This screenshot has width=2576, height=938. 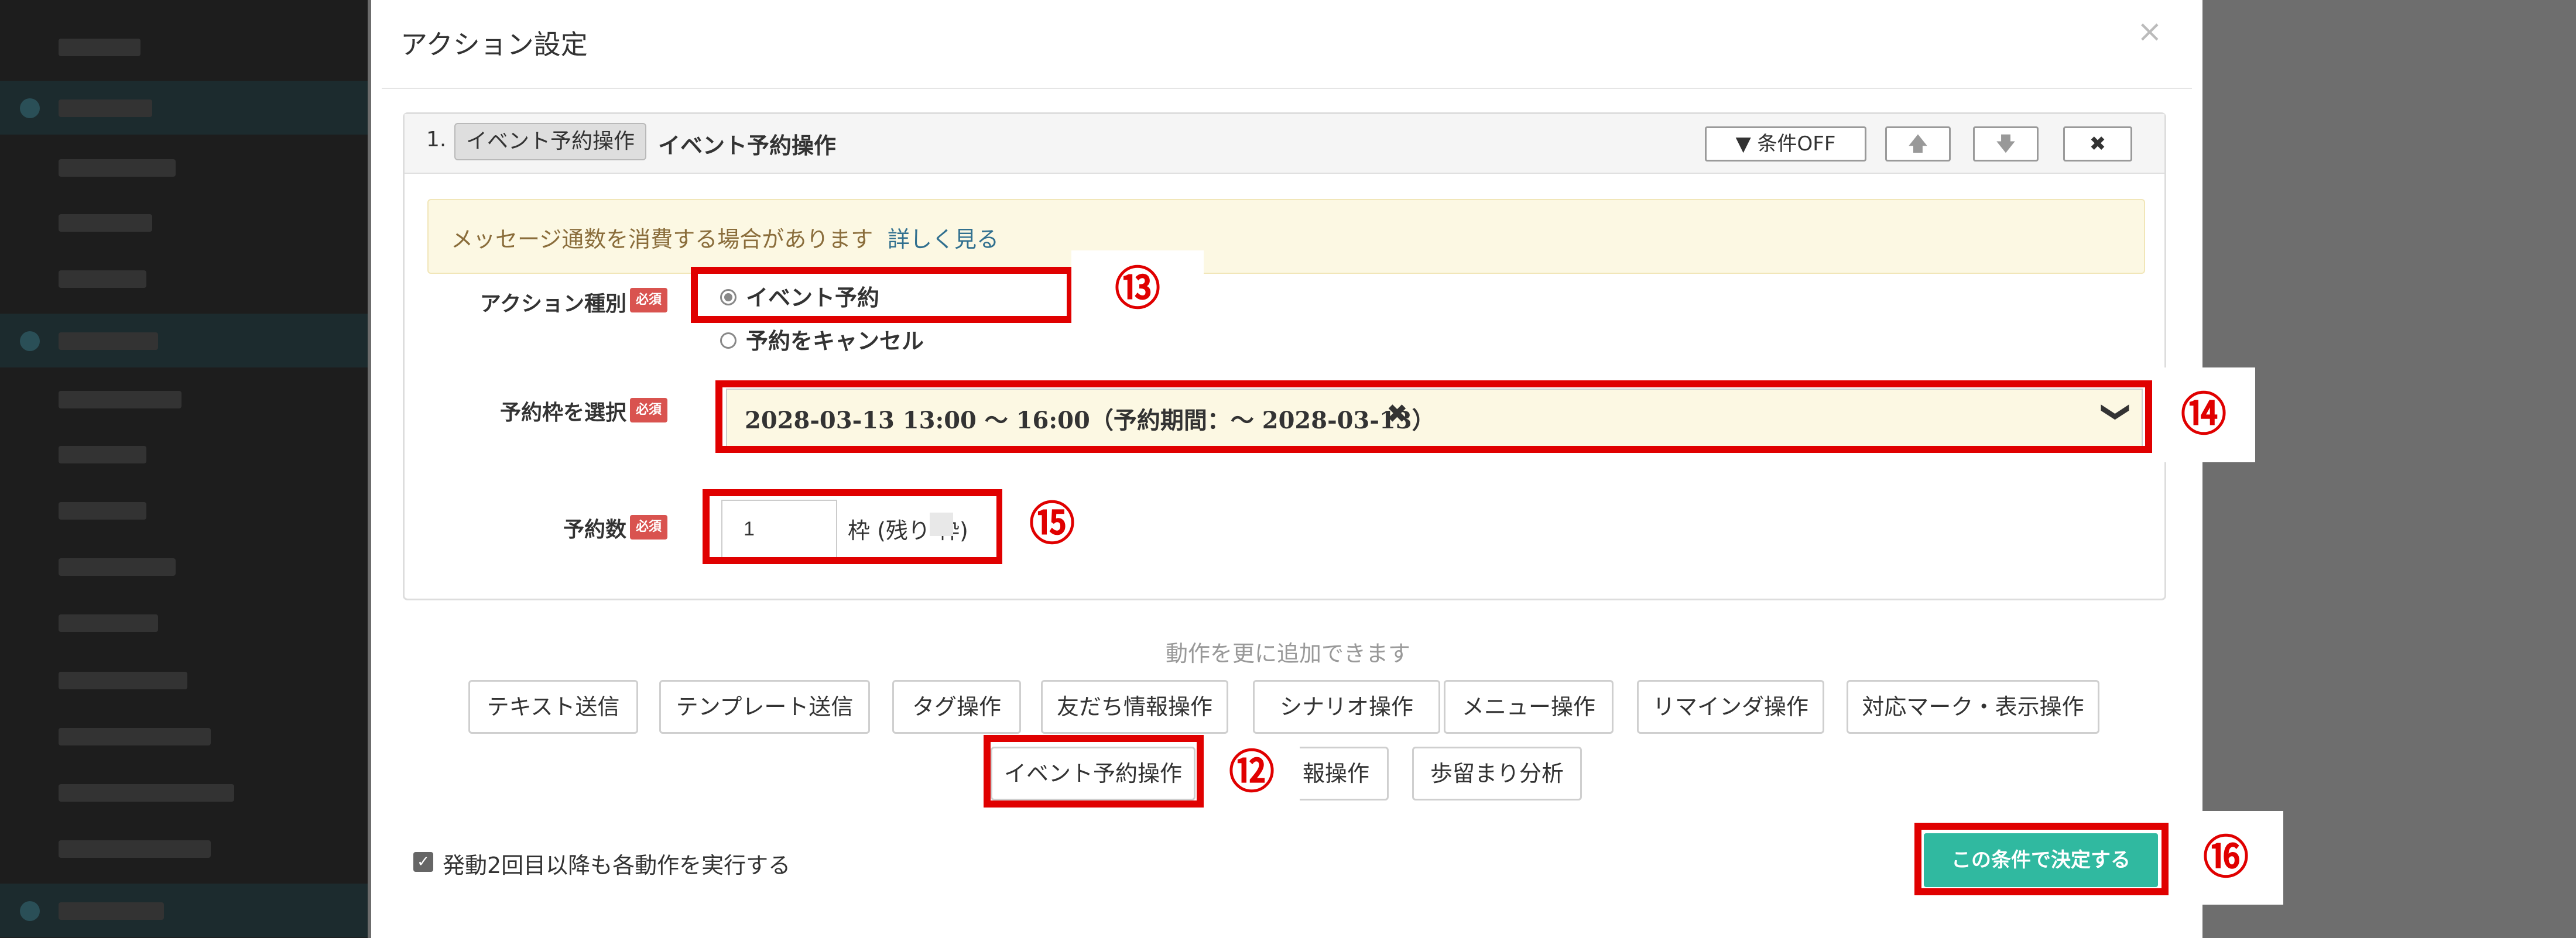 I want to click on radio-label: 予約をキャンセル, so click(x=835, y=341).